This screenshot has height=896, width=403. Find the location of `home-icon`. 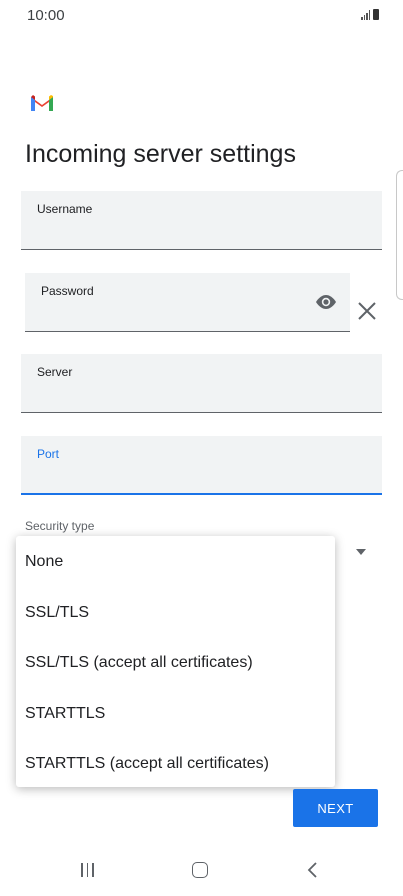

home-icon is located at coordinates (200, 870).